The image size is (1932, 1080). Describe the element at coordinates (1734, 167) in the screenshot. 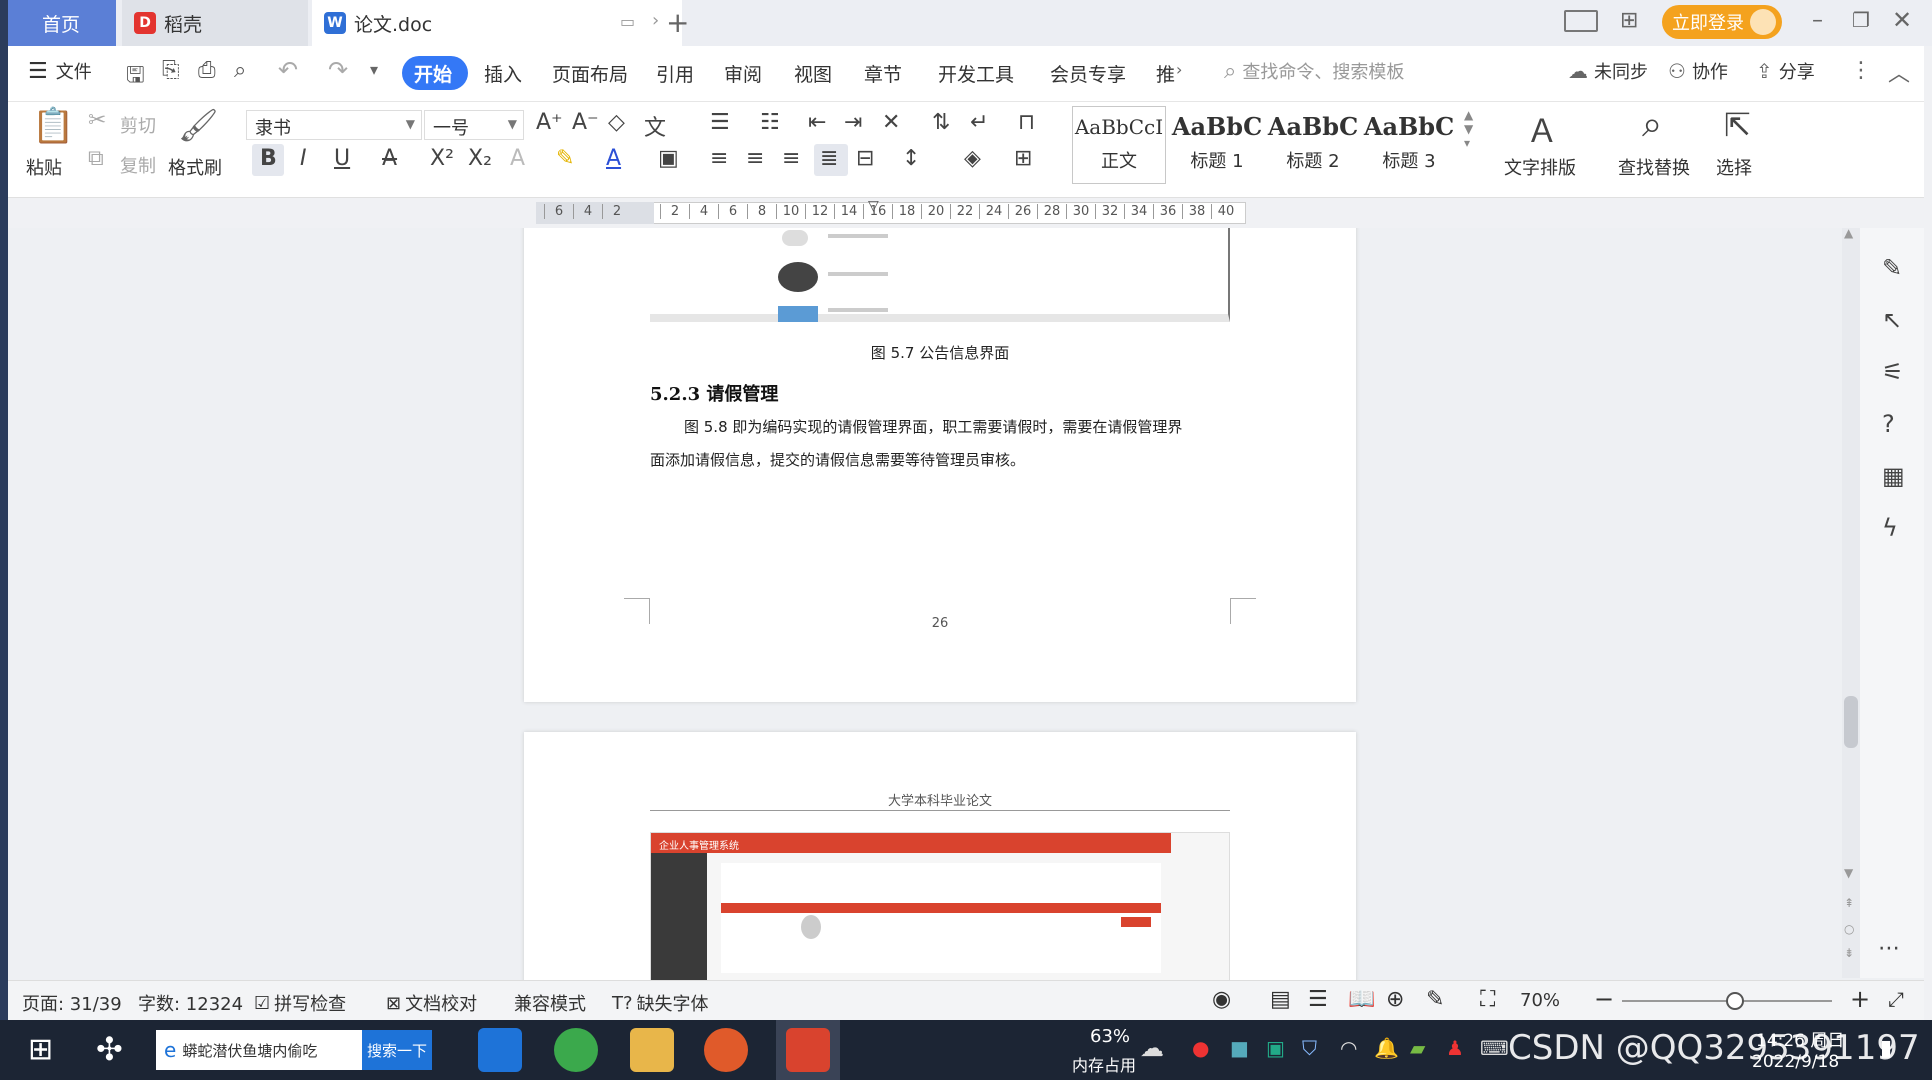

I see `select-label: 选择` at that location.